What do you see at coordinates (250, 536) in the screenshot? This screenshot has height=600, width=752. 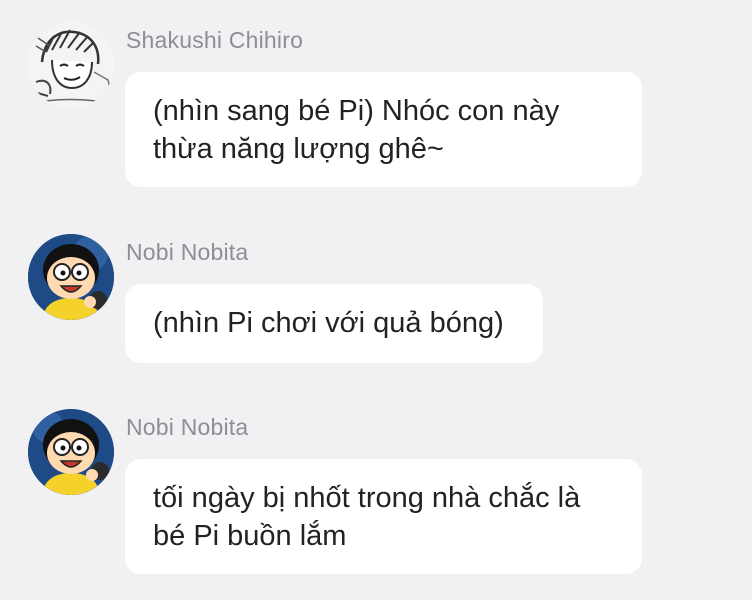 I see `message-text-line: bé Pi buồn lắm` at bounding box center [250, 536].